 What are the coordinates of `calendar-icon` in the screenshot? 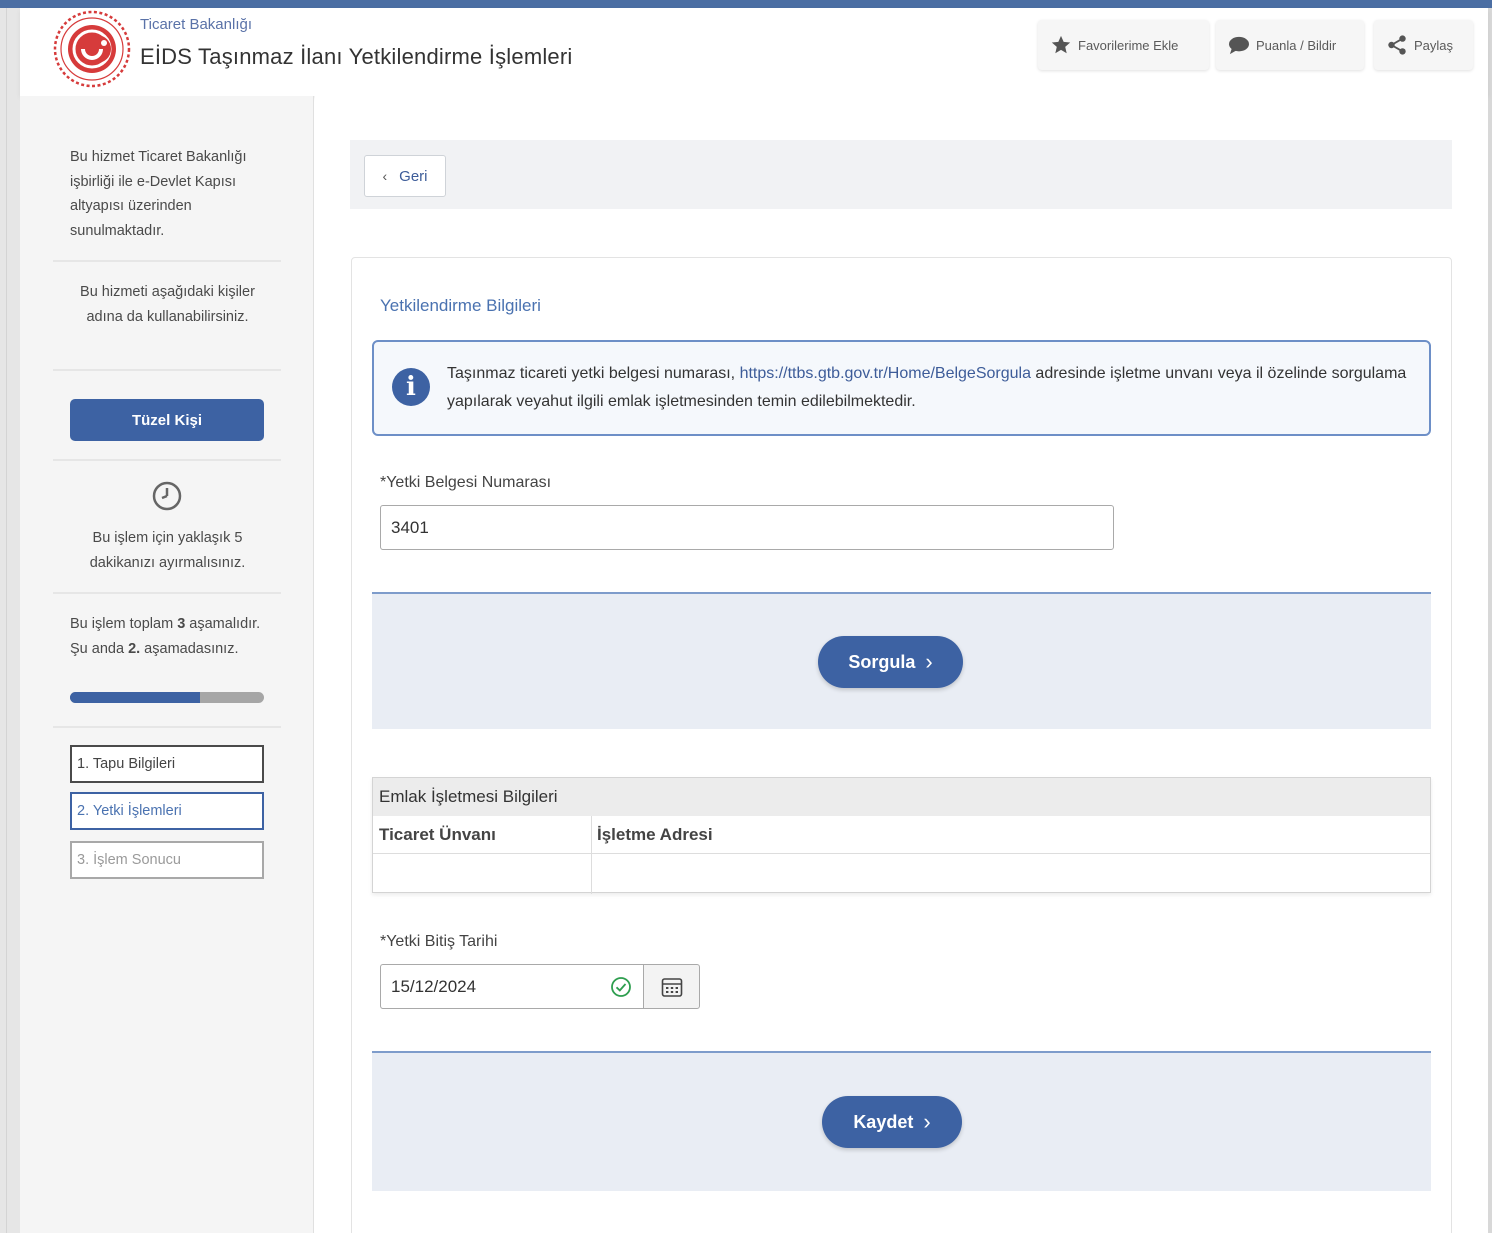 It's located at (671, 987).